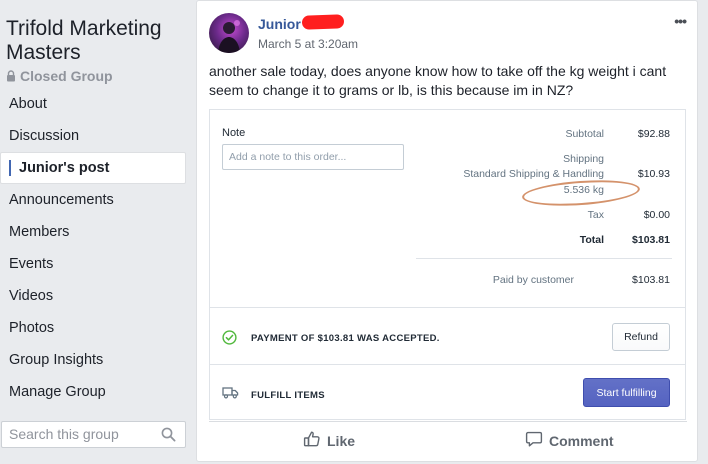 Image resolution: width=708 pixels, height=464 pixels. Describe the element at coordinates (93, 232) in the screenshot. I see `nav-item-members: Members` at that location.